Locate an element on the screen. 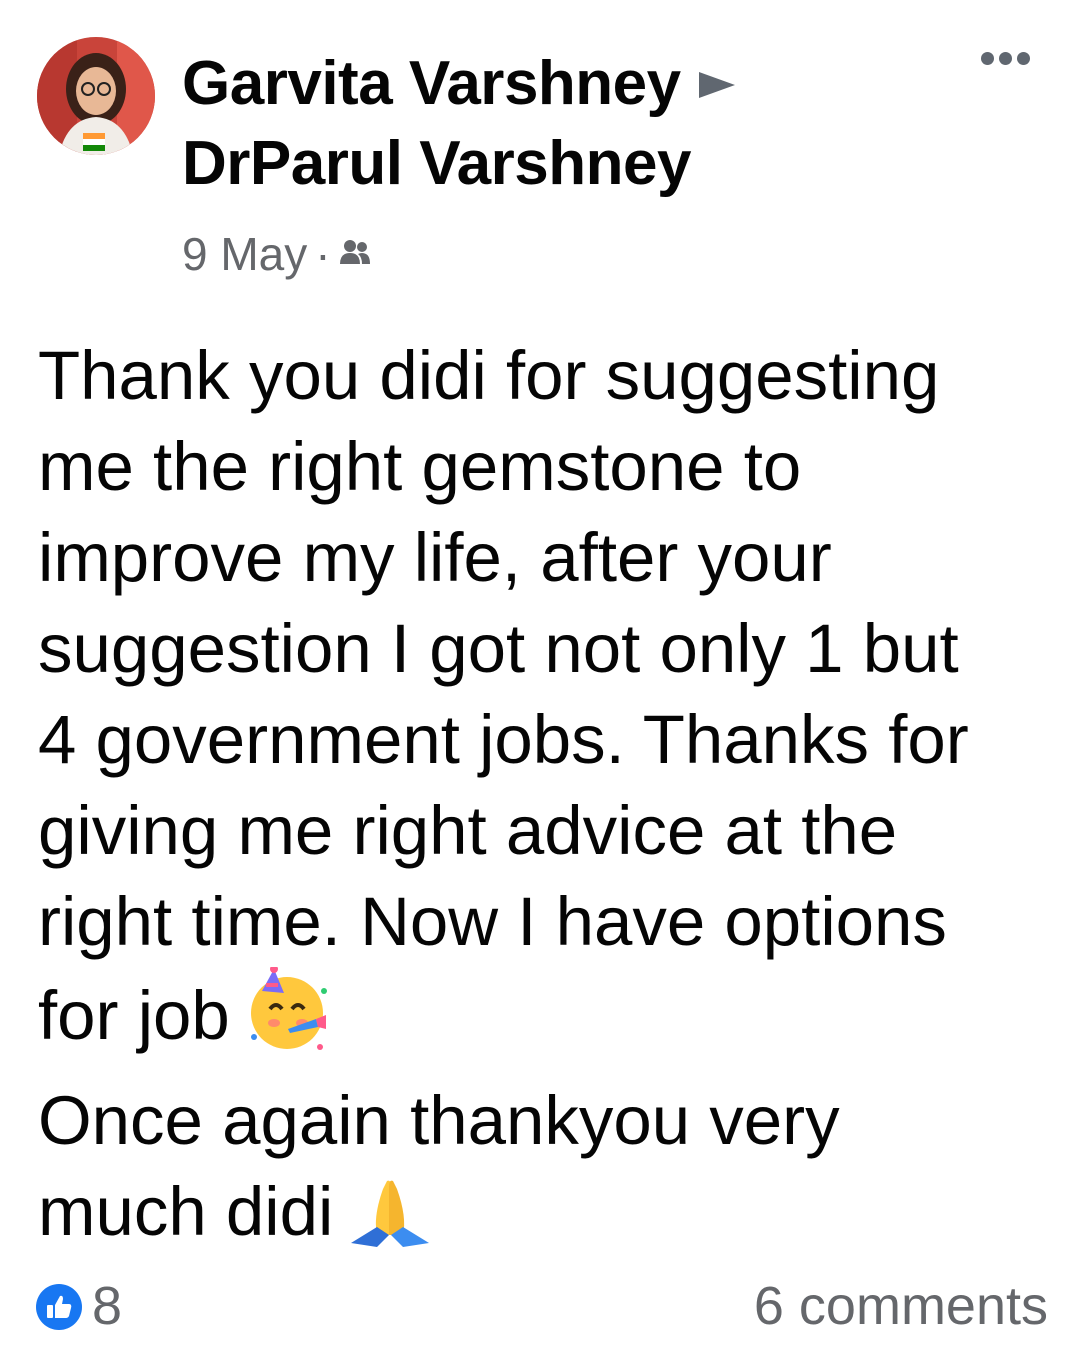 Image resolution: width=1080 pixels, height=1360 pixels. friends-icon is located at coordinates (355, 250).